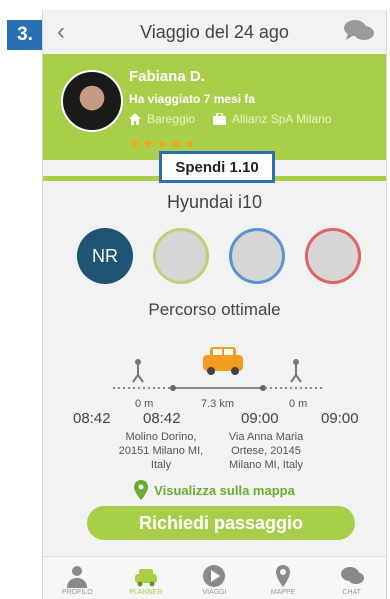 The width and height of the screenshot is (390, 599). What do you see at coordinates (141, 490) in the screenshot?
I see `map-pin-icon` at bounding box center [141, 490].